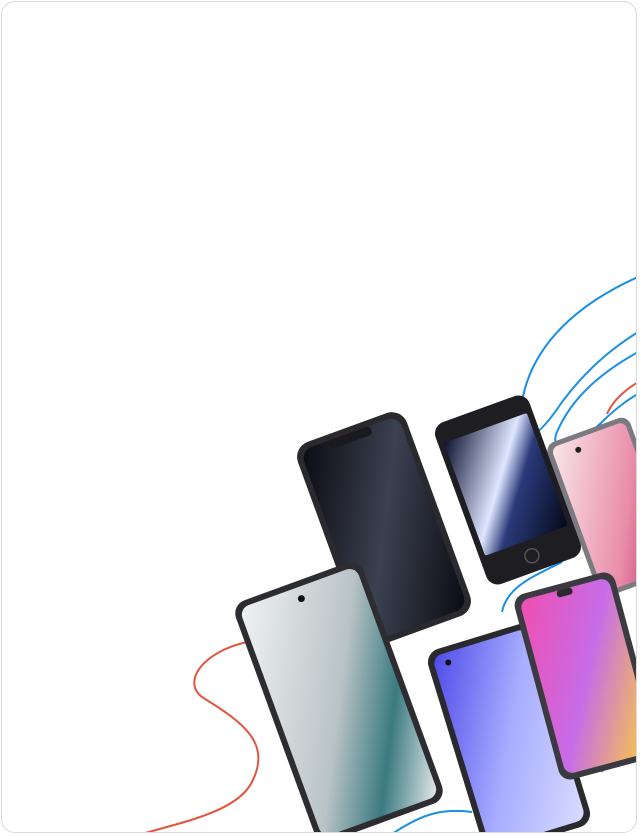 The width and height of the screenshot is (640, 836). Describe the element at coordinates (202, 736) in the screenshot. I see `red-cable-left` at that location.